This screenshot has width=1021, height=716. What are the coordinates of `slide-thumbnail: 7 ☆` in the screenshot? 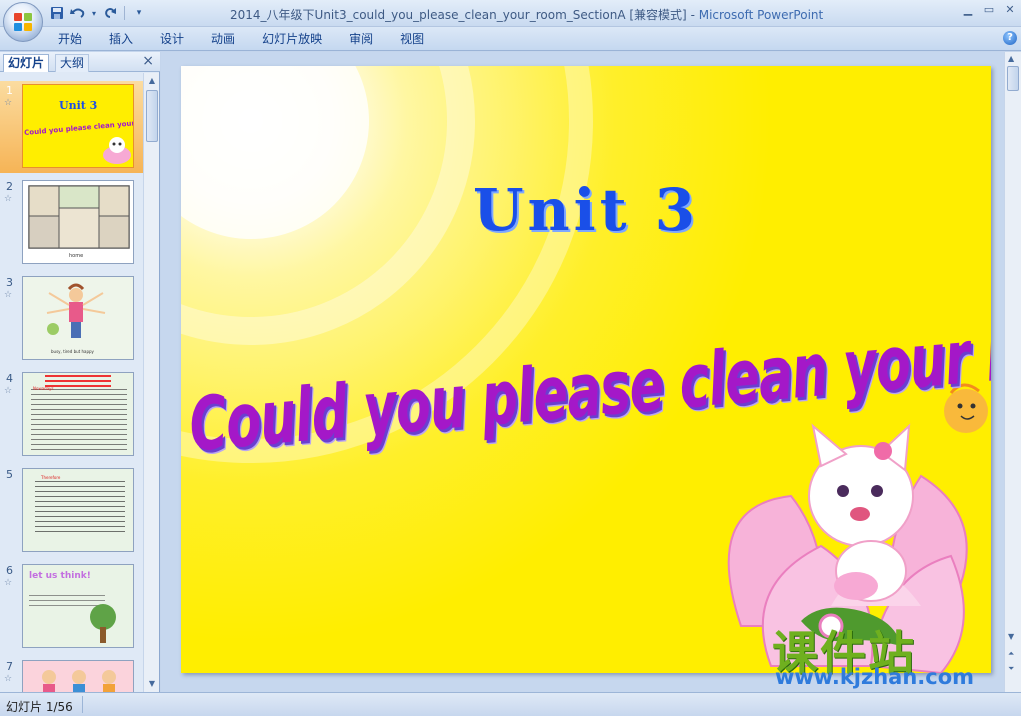 It's located at (71, 674).